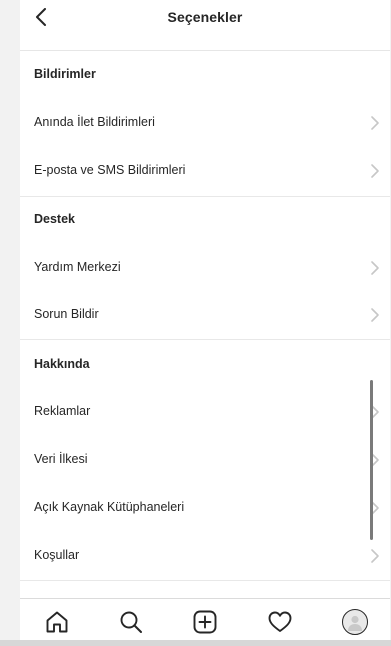 The image size is (391, 646). I want to click on settings-item-label: Anında İlet Bildirimleri, so click(94, 122).